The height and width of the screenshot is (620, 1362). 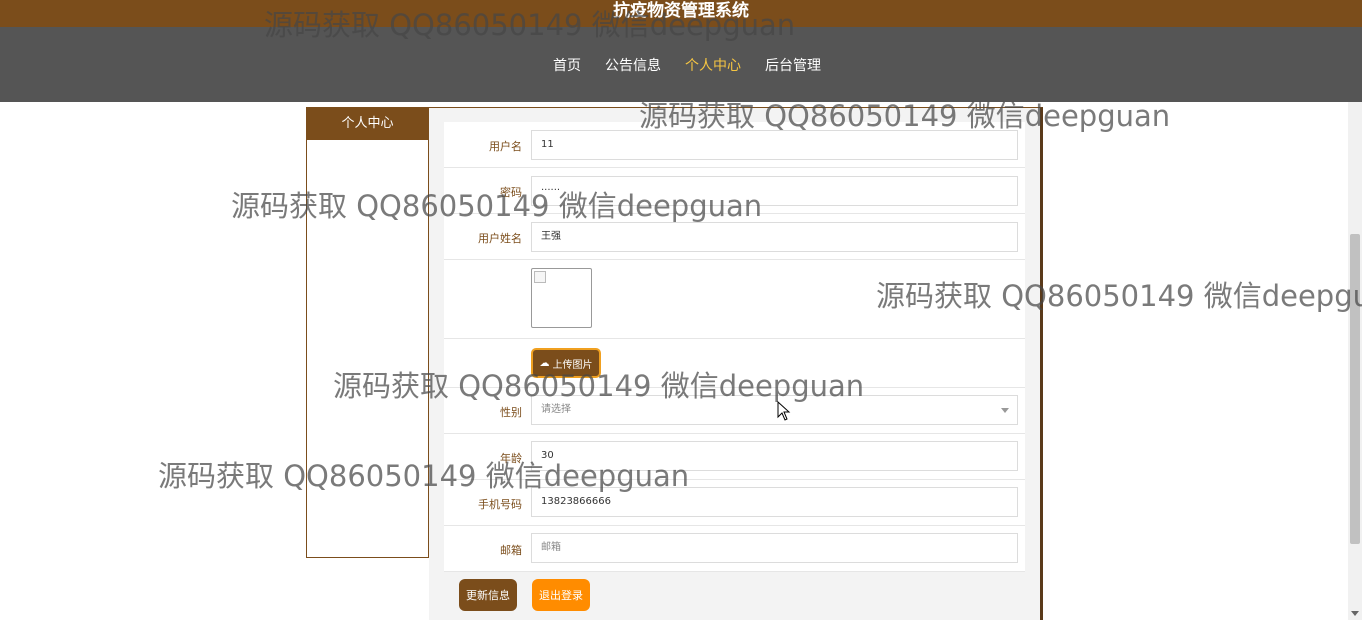 I want to click on password-label: 密码, so click(x=511, y=192).